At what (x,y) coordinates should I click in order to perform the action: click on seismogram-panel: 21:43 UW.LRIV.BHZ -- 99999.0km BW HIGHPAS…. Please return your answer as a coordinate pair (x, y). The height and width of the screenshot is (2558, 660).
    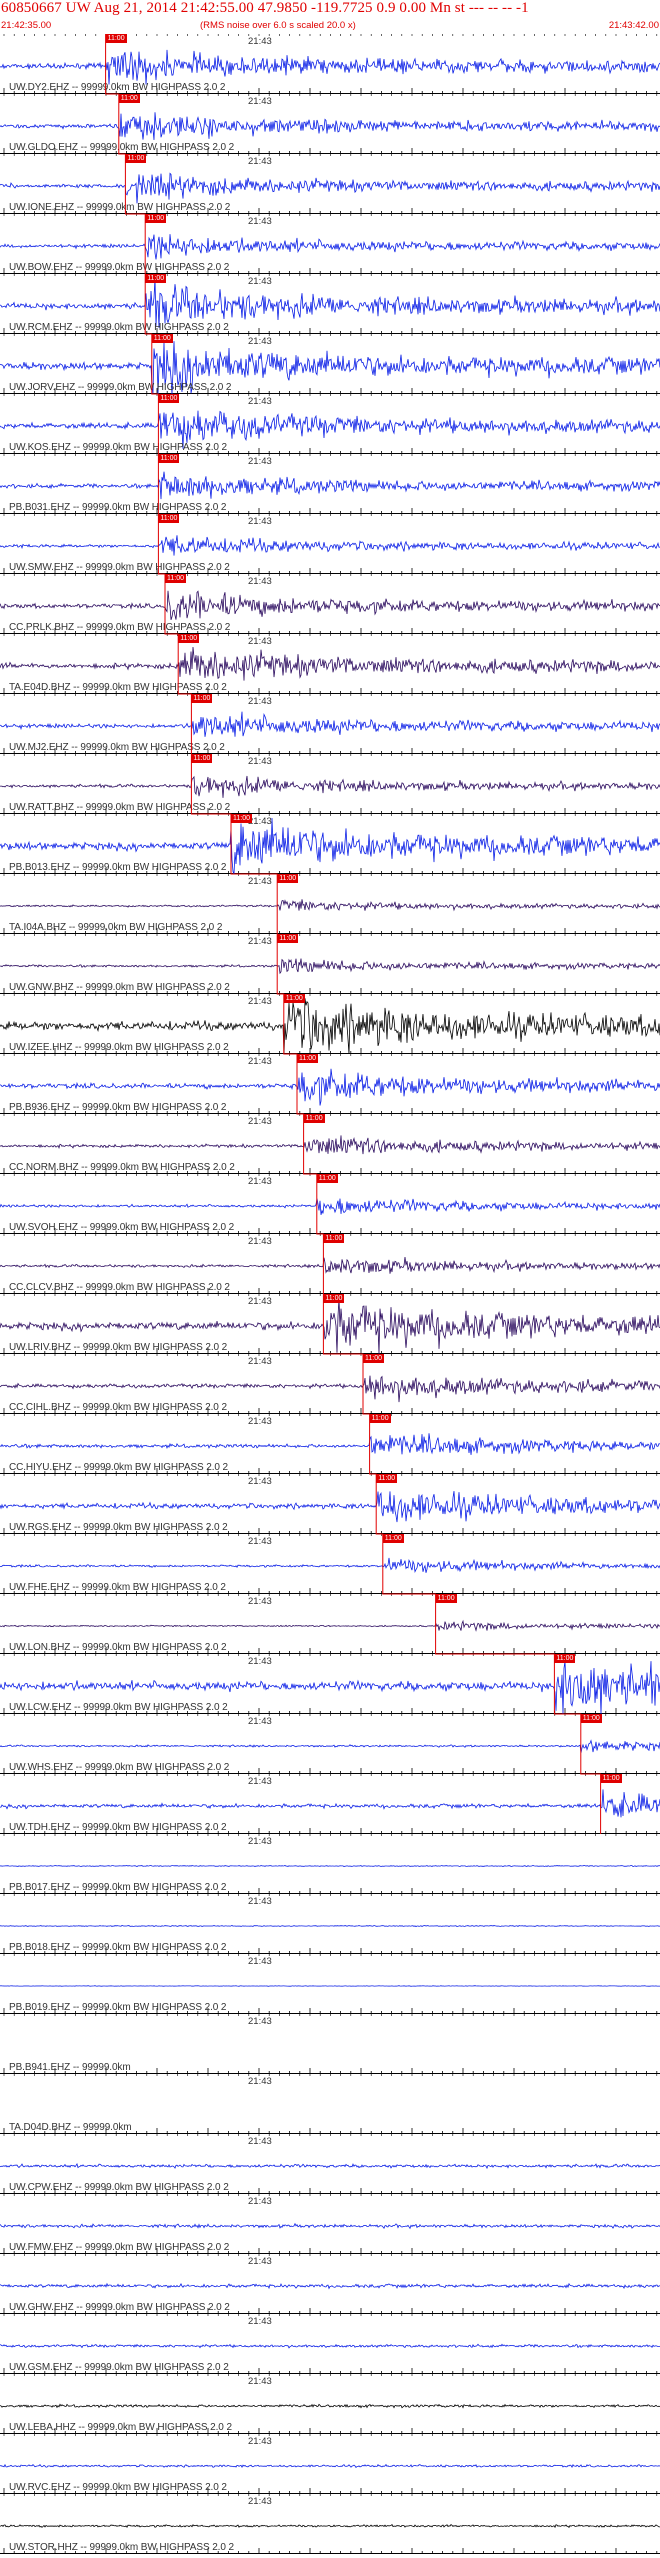
    Looking at the image, I should click on (330, 1324).